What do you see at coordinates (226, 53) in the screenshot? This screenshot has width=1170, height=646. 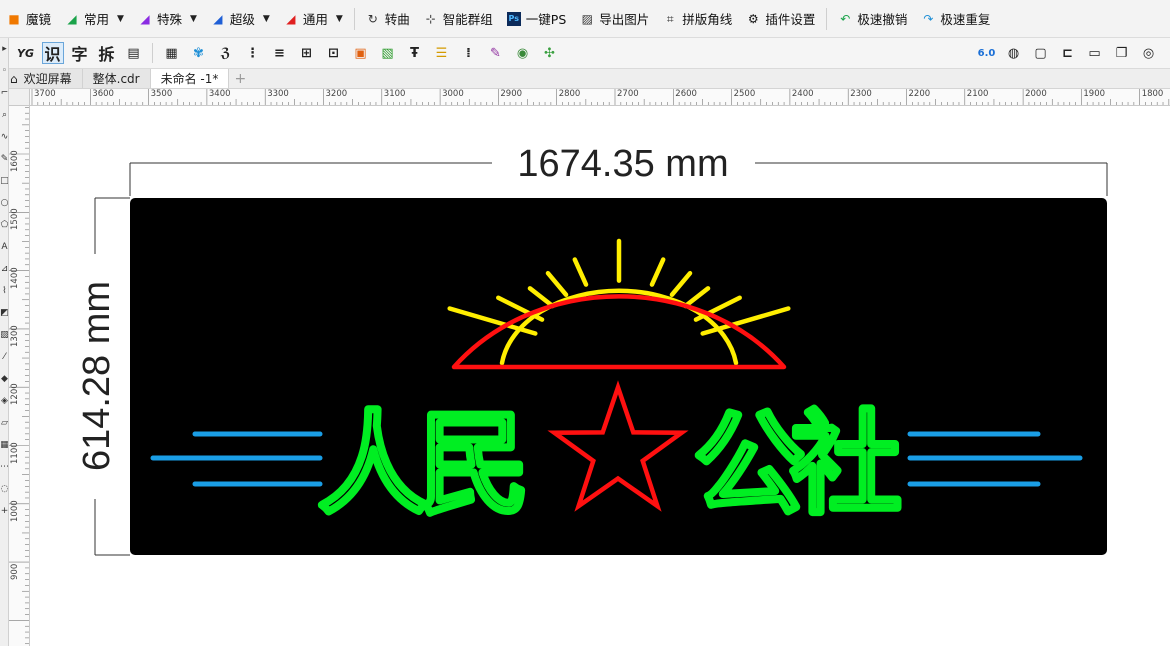 I see `weld-icon: ℨ` at bounding box center [226, 53].